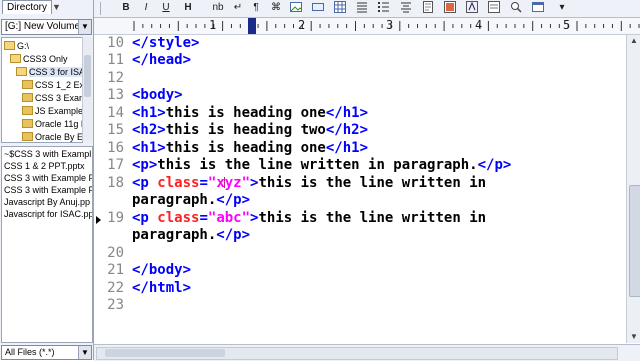  What do you see at coordinates (450, 8) in the screenshot?
I see `color-icon` at bounding box center [450, 8].